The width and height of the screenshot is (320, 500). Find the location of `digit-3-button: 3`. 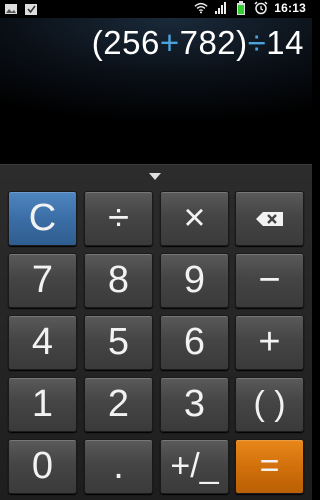

digit-3-button: 3 is located at coordinates (194, 404).